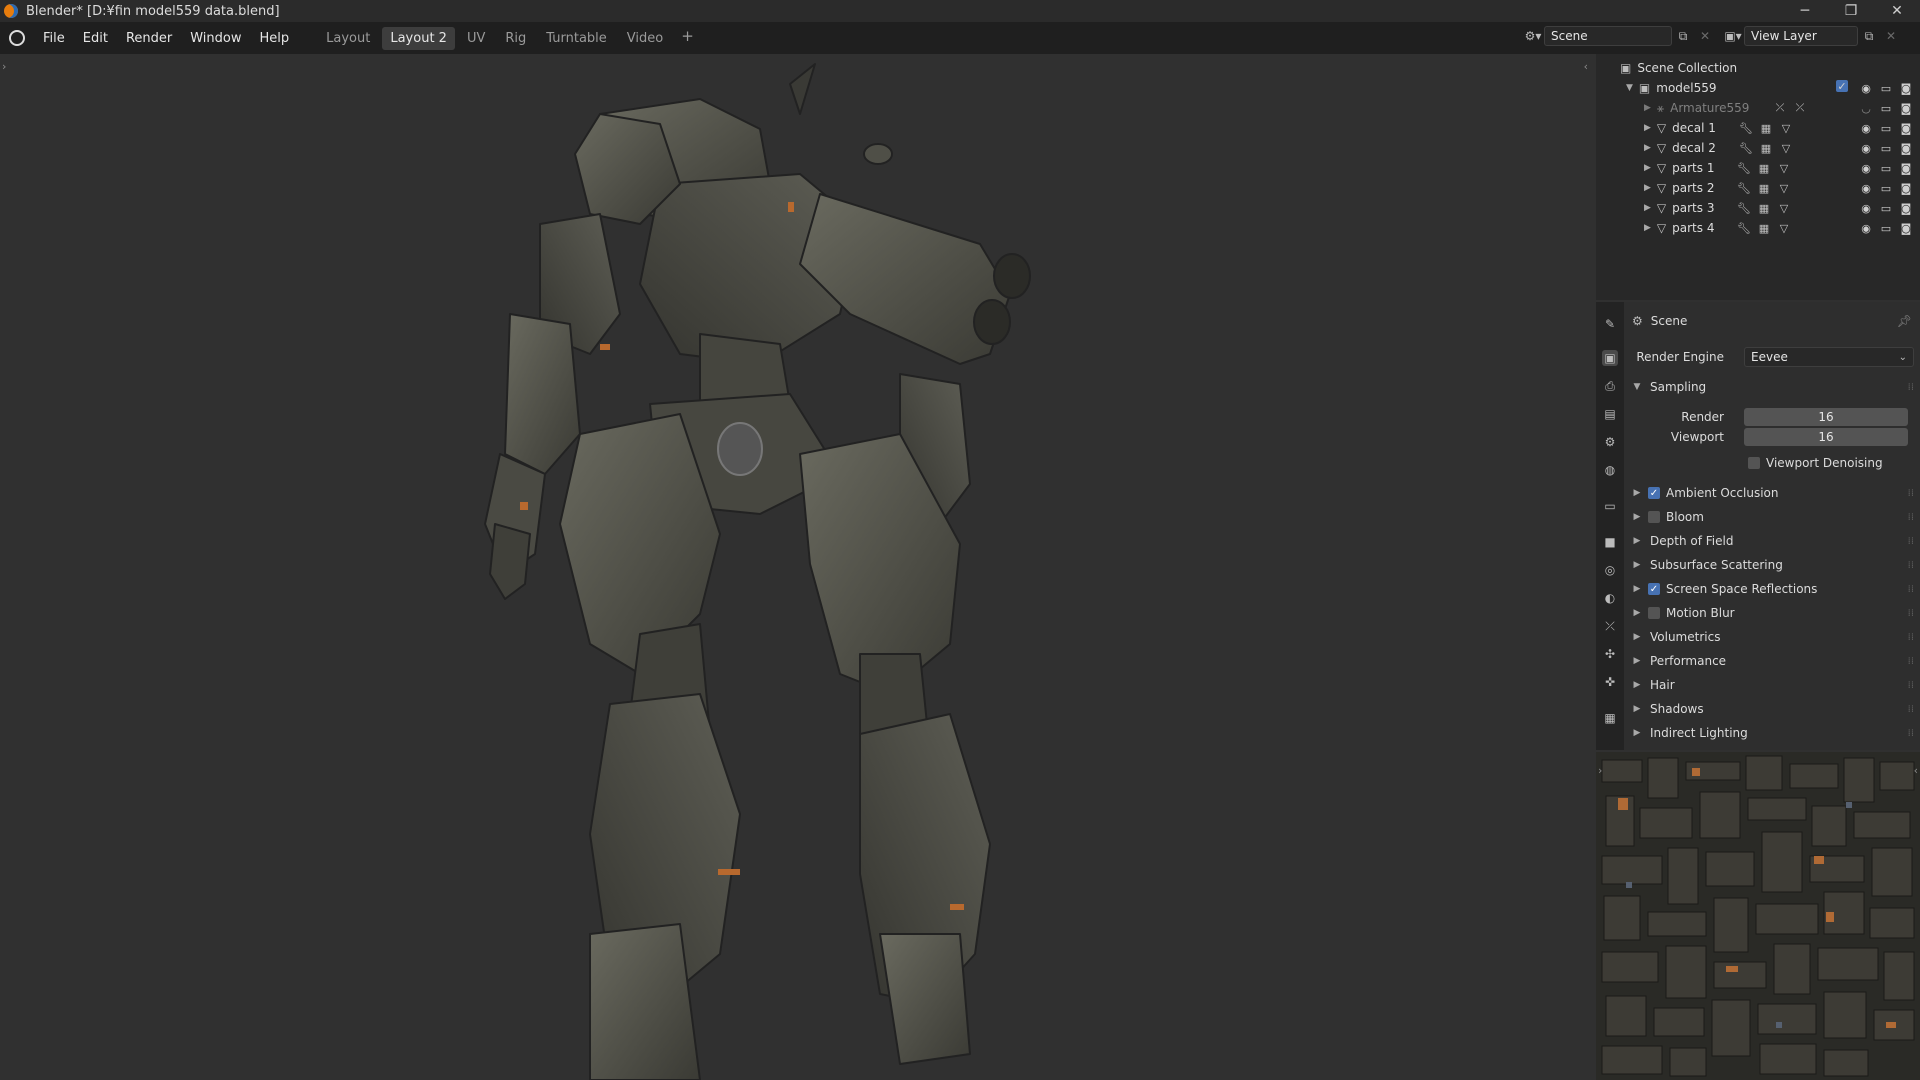 The height and width of the screenshot is (1080, 1920). Describe the element at coordinates (1916, 770) in the screenshot. I see `sidebar-expand-icon: ‹` at that location.